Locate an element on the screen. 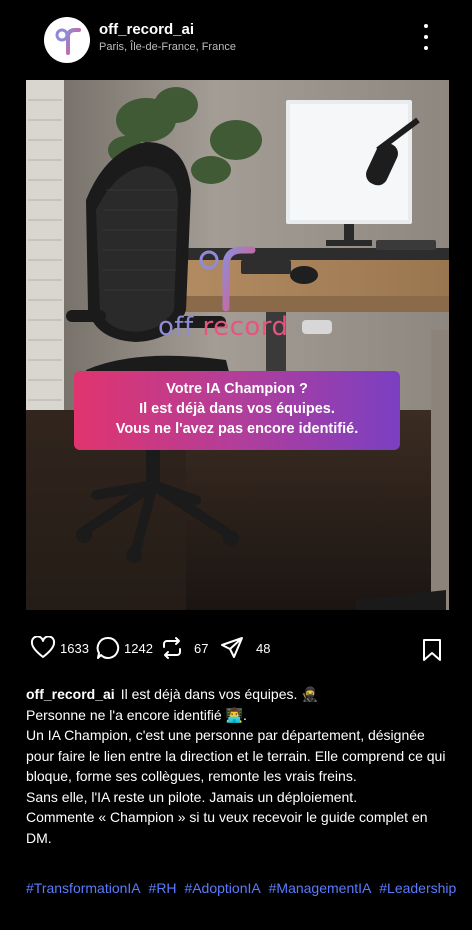 Image resolution: width=472 pixels, height=930 pixels. header-location: Paris, Île-de-France, France is located at coordinates (167, 47).